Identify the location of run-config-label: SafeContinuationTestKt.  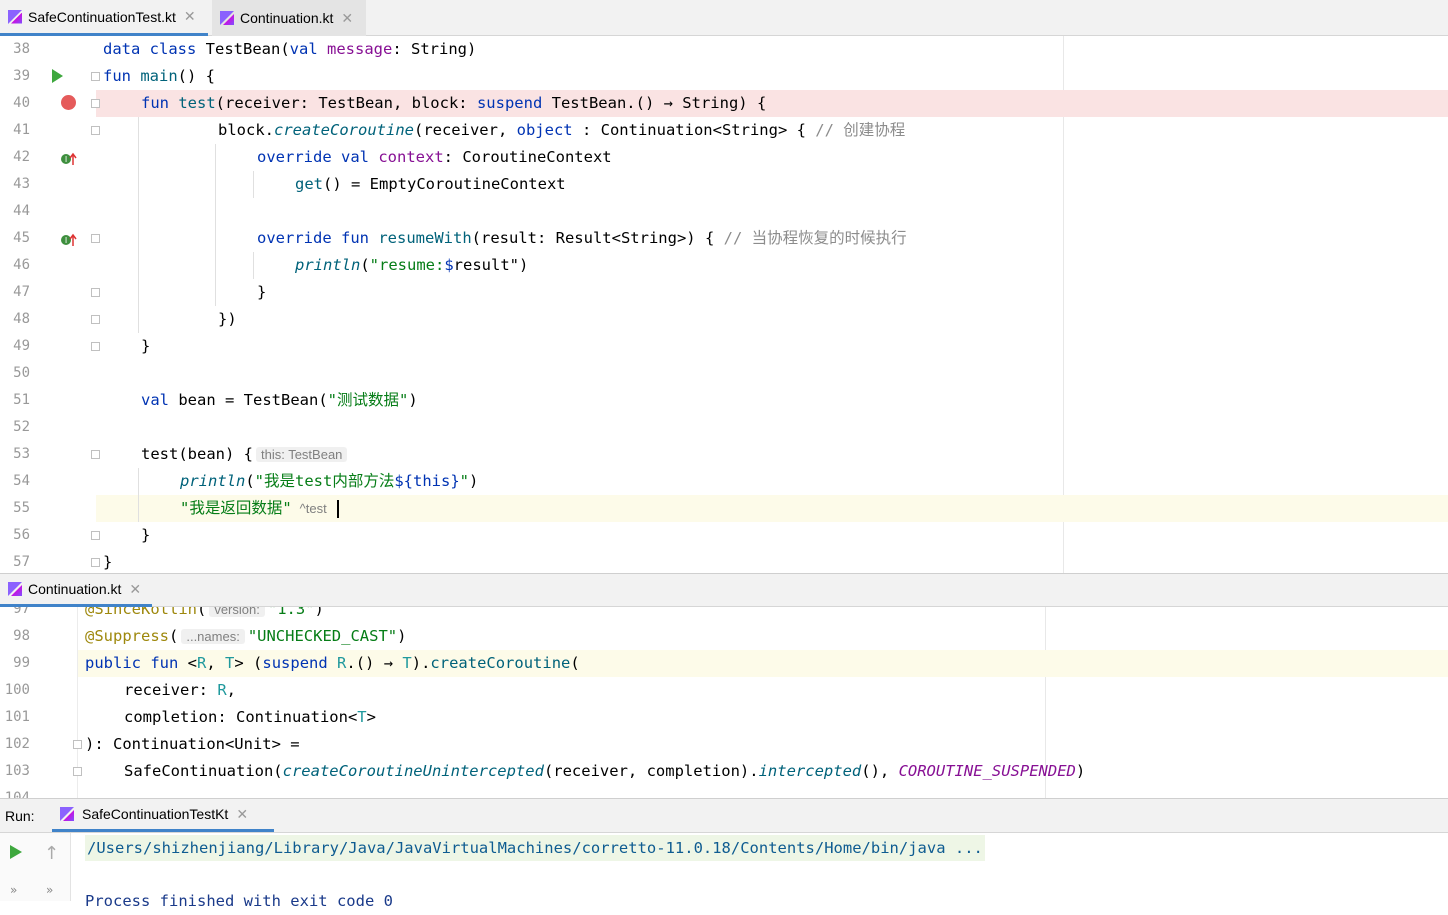
(155, 814).